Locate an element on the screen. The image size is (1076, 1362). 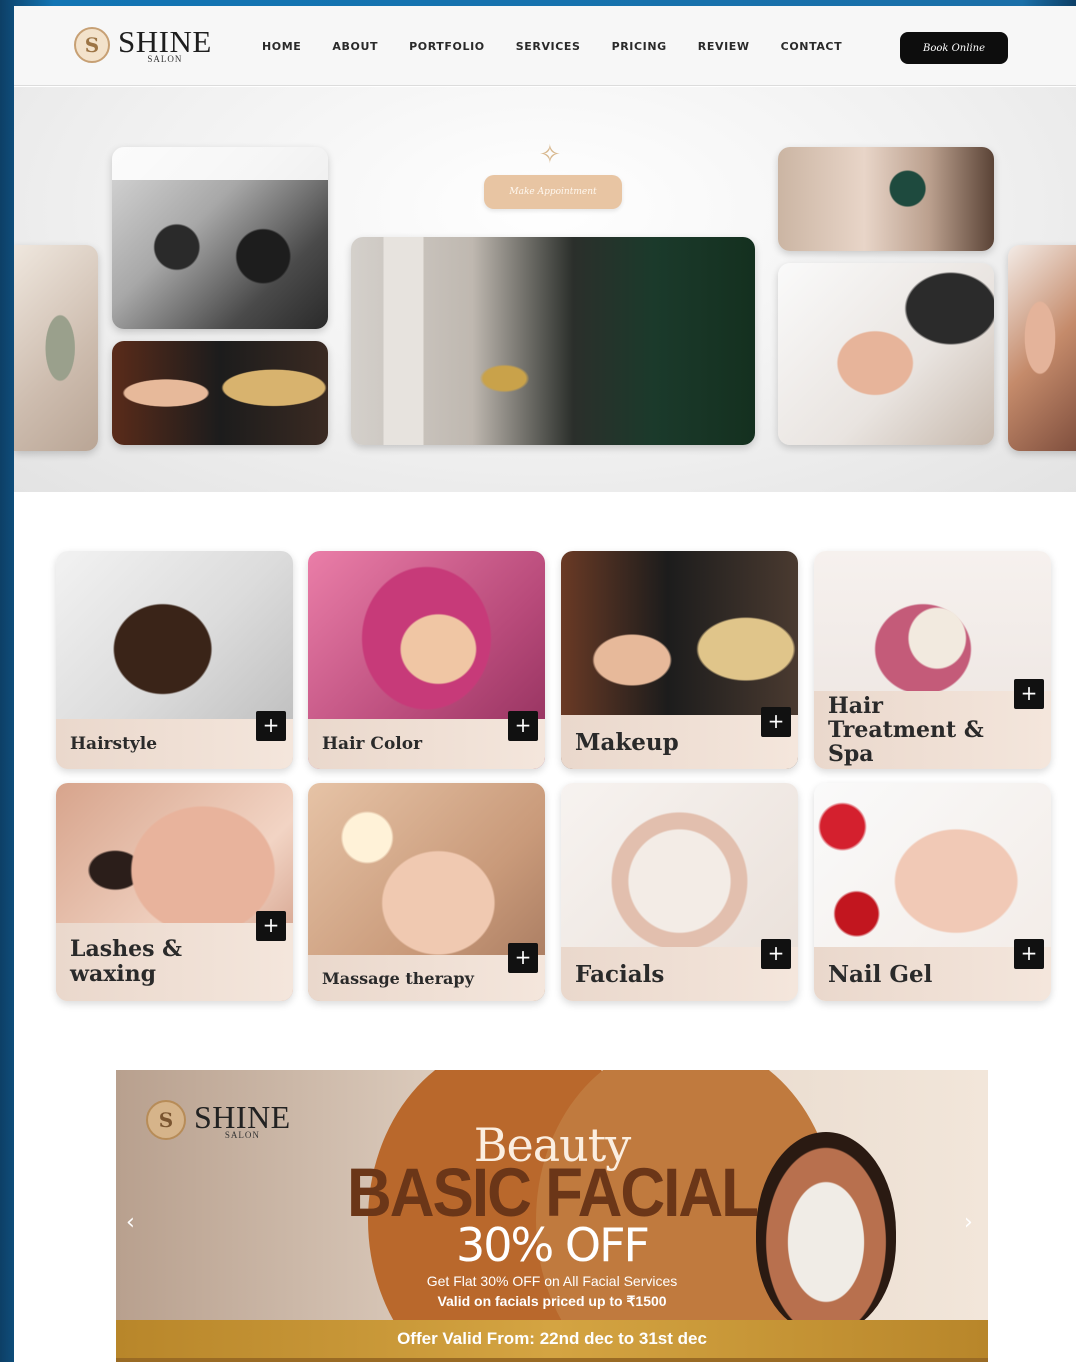
banner-offer-line: Get Flat 30% OFF on All Facial Services is located at coordinates (552, 1281).